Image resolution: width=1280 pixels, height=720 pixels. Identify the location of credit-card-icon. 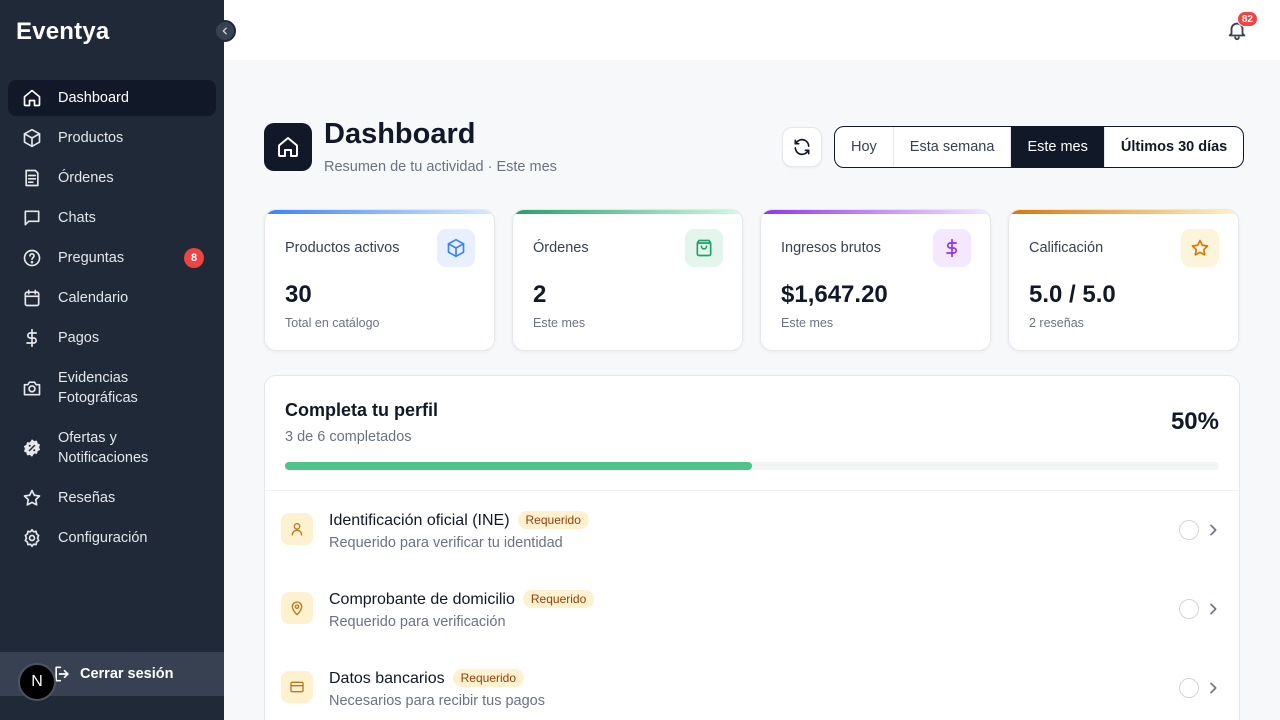
(297, 687).